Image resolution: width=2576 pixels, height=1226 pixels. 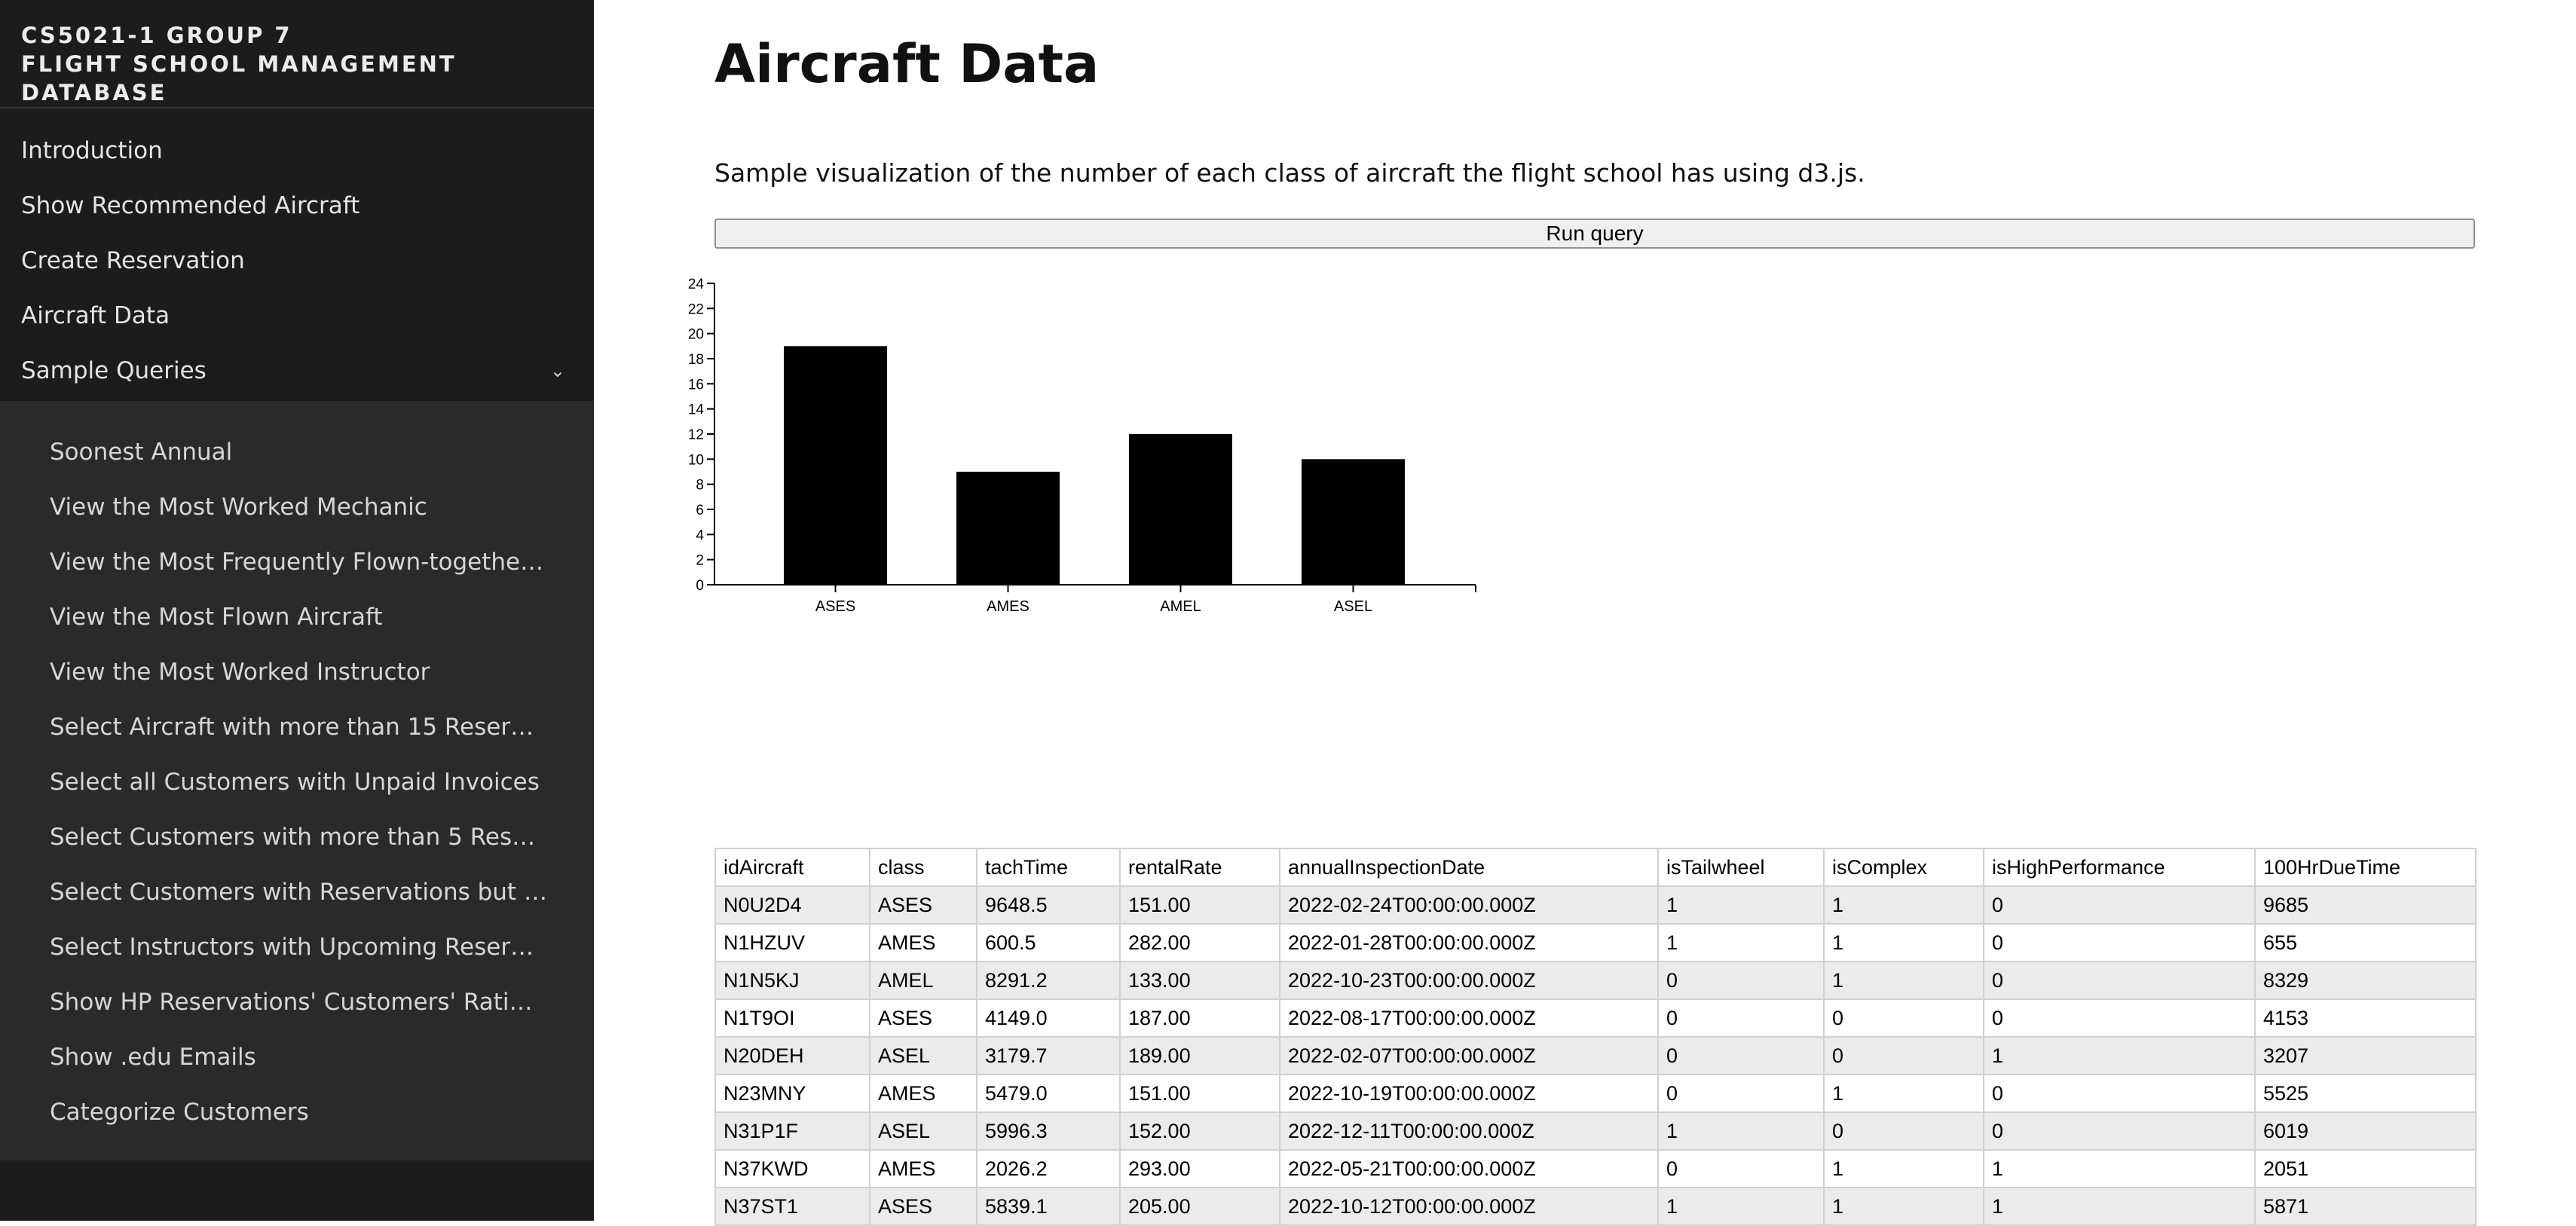 What do you see at coordinates (835, 606) in the screenshot?
I see `x-tick-label: ASES` at bounding box center [835, 606].